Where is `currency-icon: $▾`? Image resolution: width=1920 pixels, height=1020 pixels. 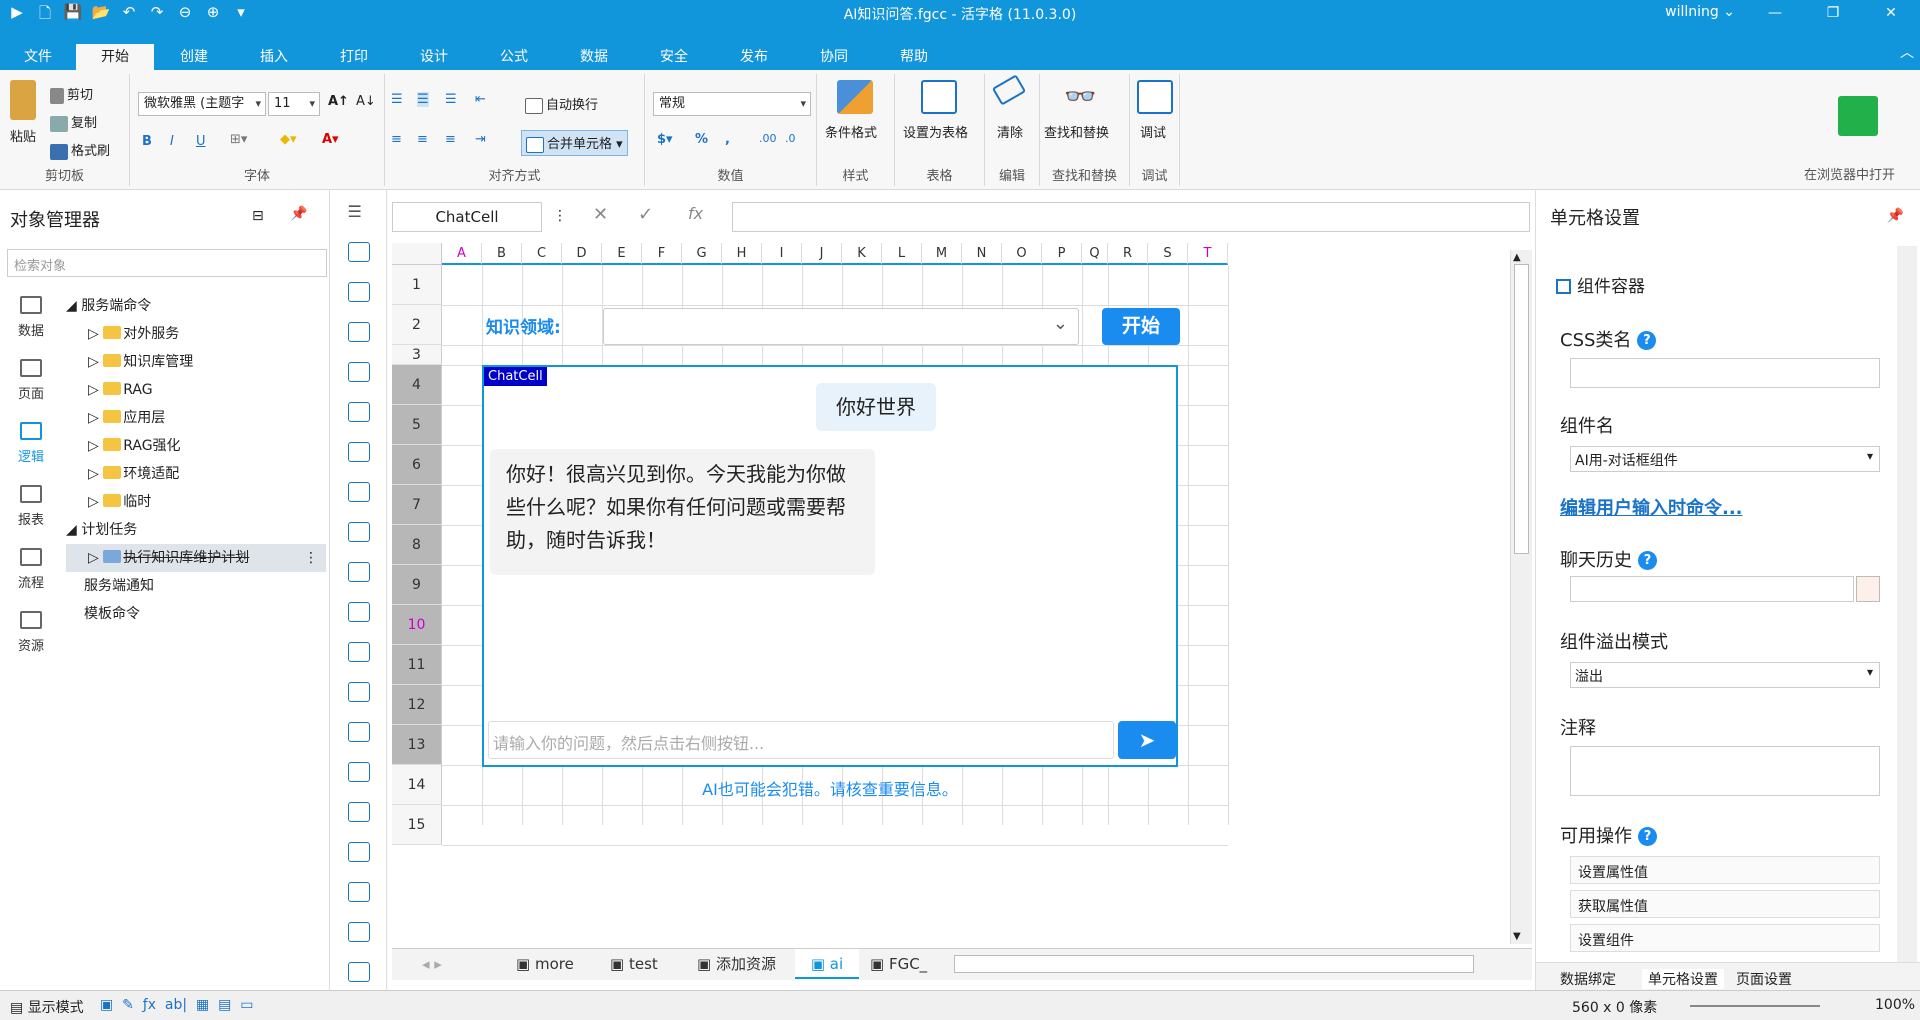
currency-icon: $▾ is located at coordinates (665, 139).